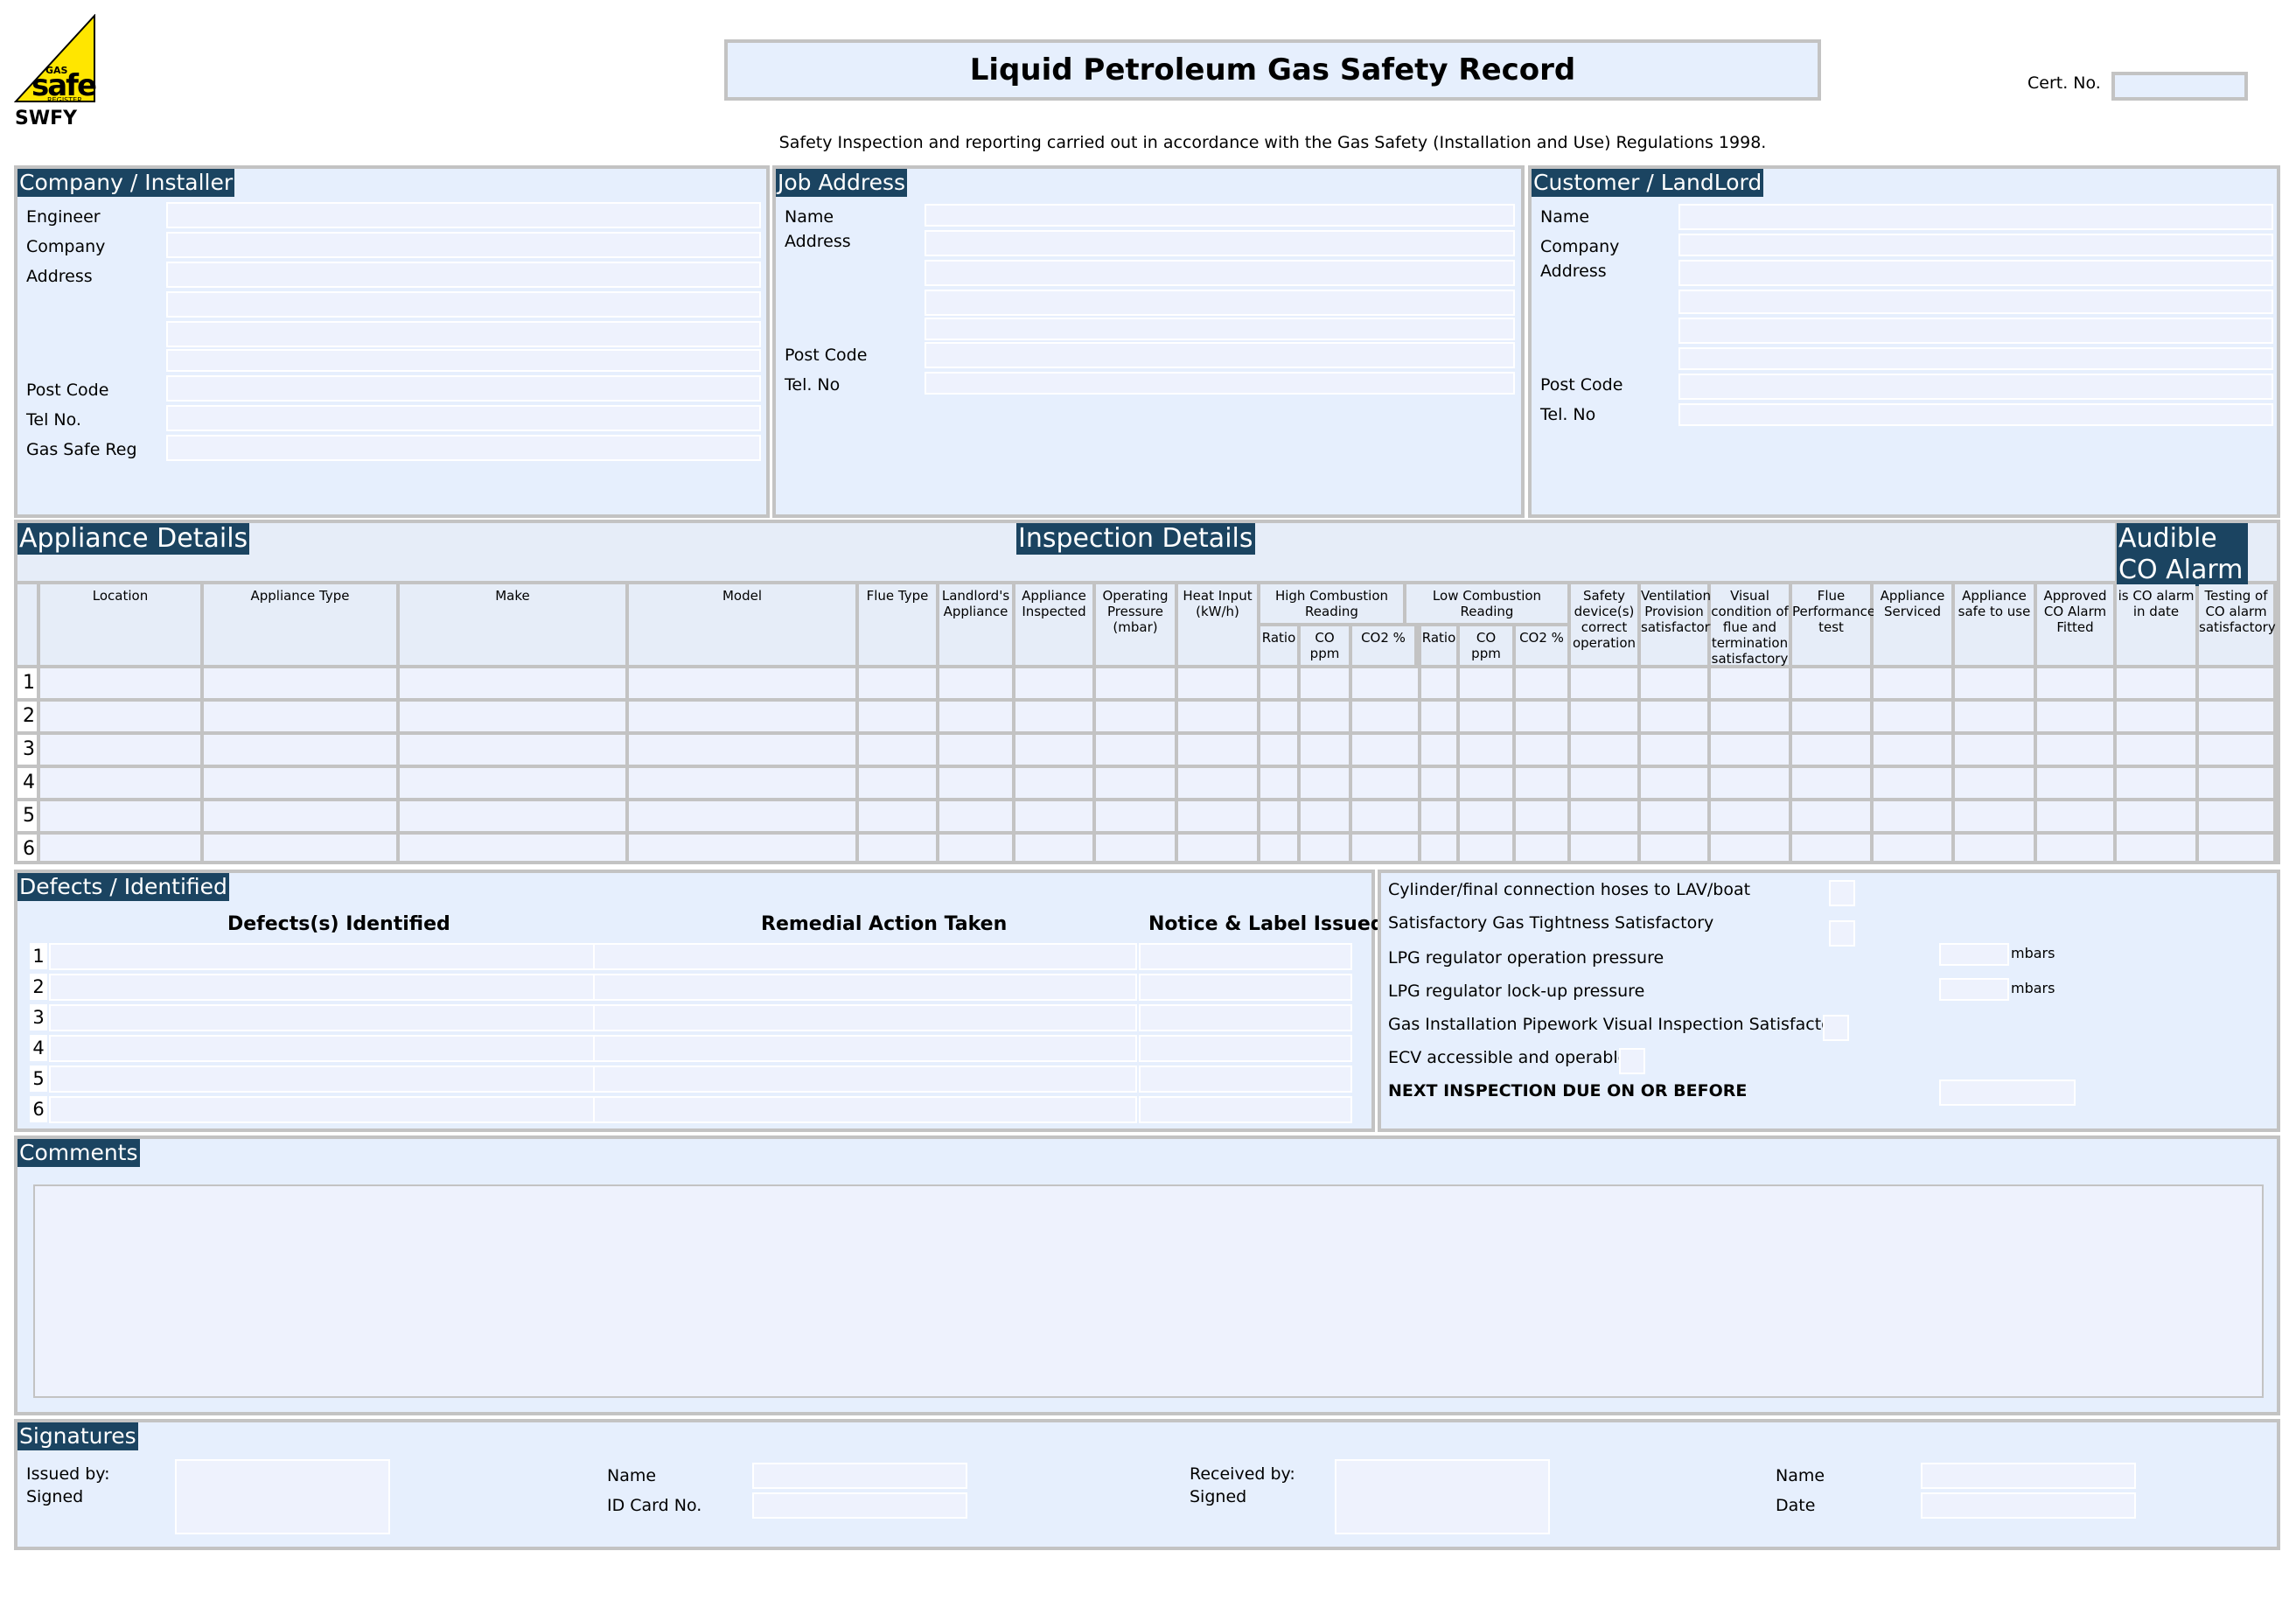 The height and width of the screenshot is (1621, 2296). What do you see at coordinates (1220, 215) in the screenshot?
I see `job-name-input` at bounding box center [1220, 215].